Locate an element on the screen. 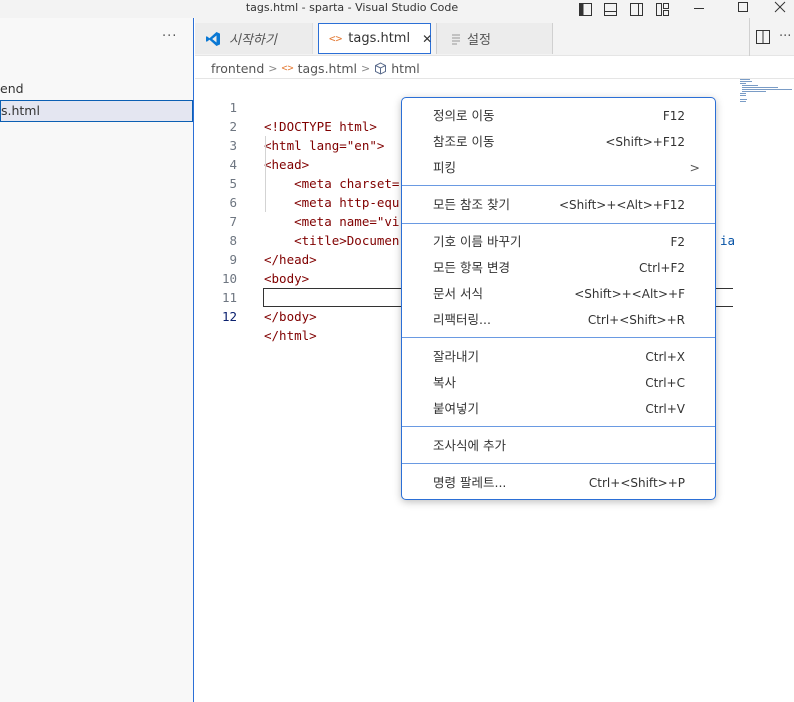 Image resolution: width=794 pixels, height=702 pixels. split-editor-icon is located at coordinates (763, 37).